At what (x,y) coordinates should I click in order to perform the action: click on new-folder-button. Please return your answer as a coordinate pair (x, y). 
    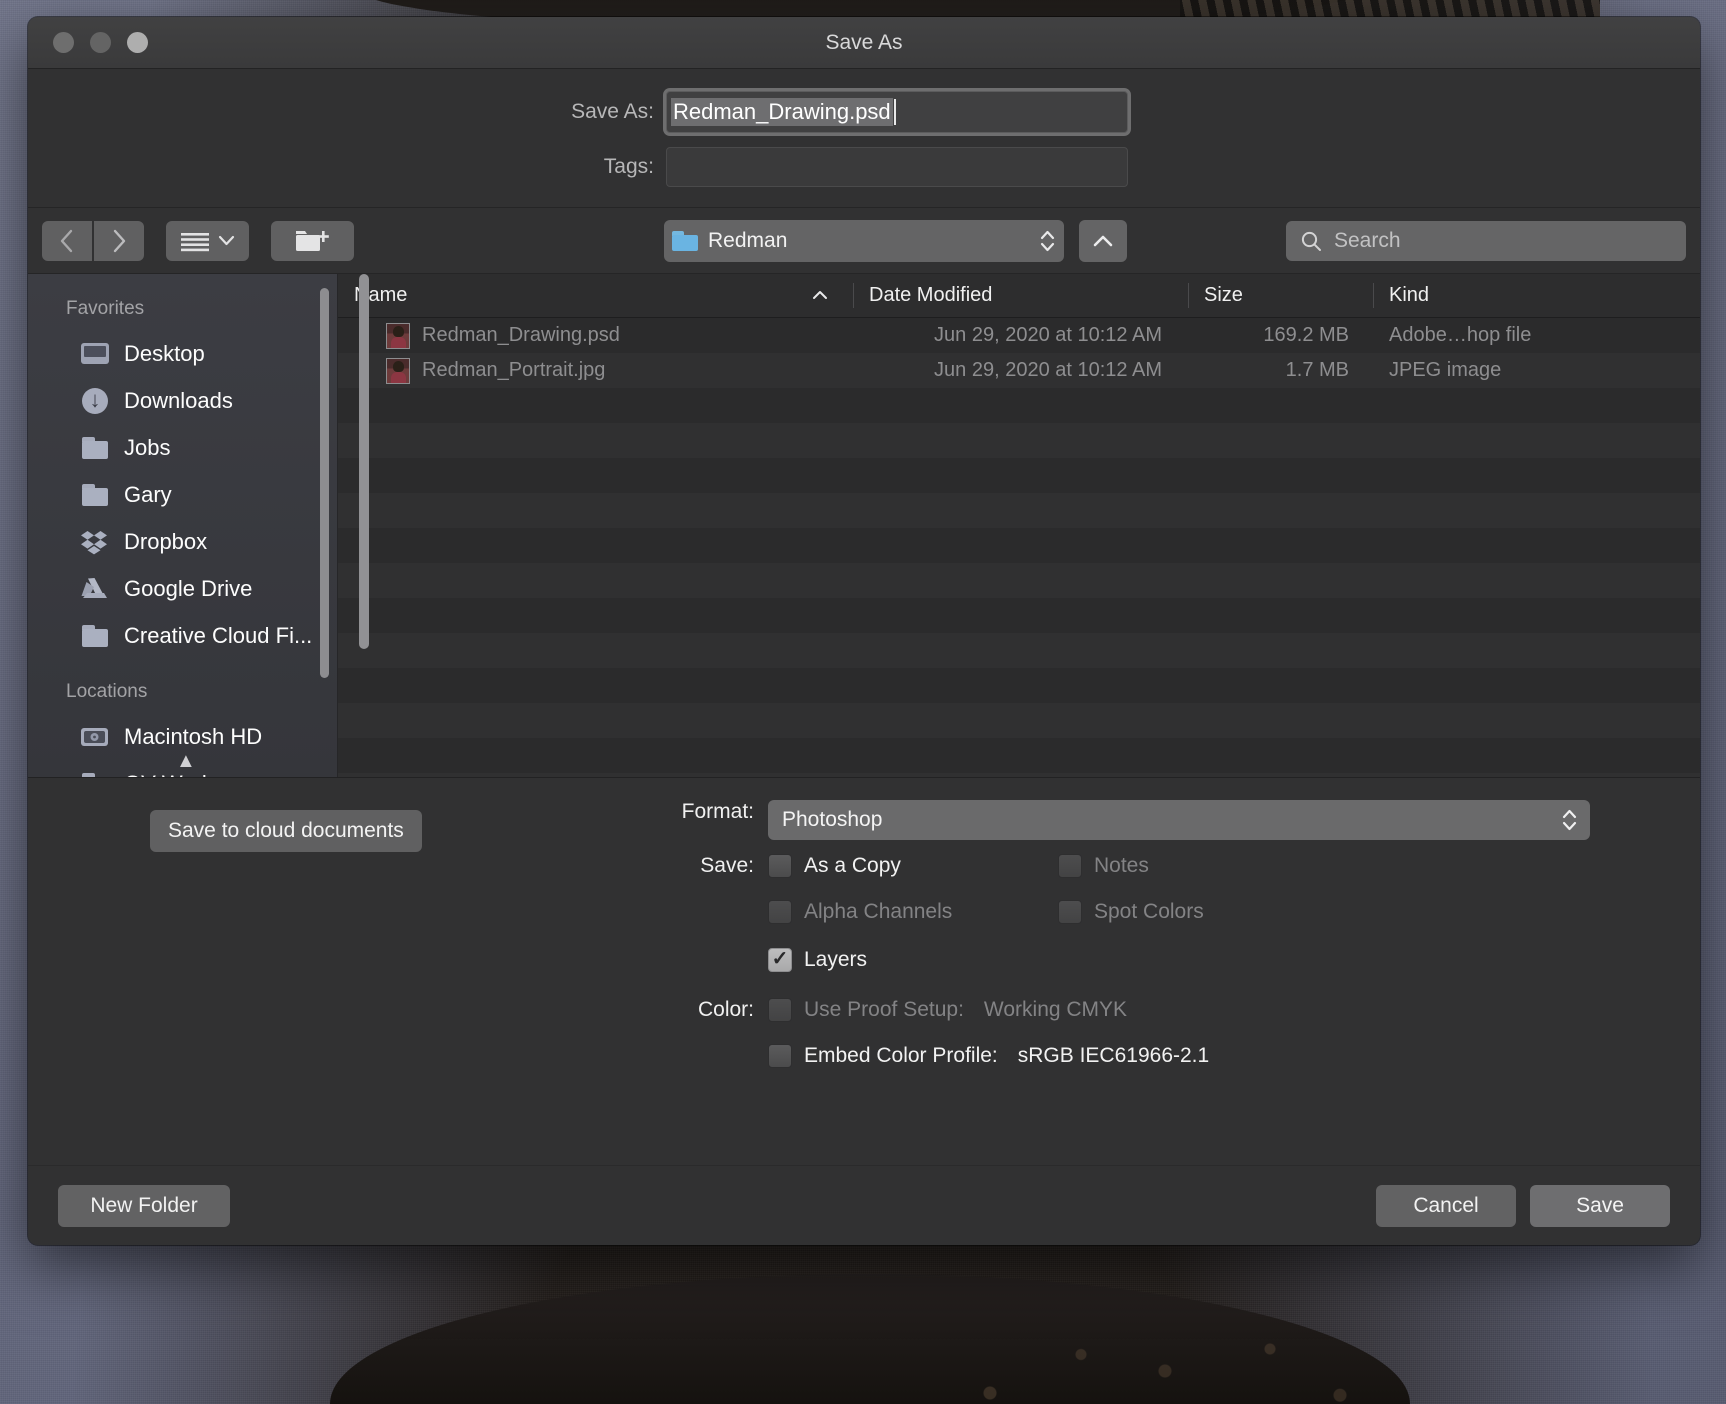
    Looking at the image, I should click on (312, 240).